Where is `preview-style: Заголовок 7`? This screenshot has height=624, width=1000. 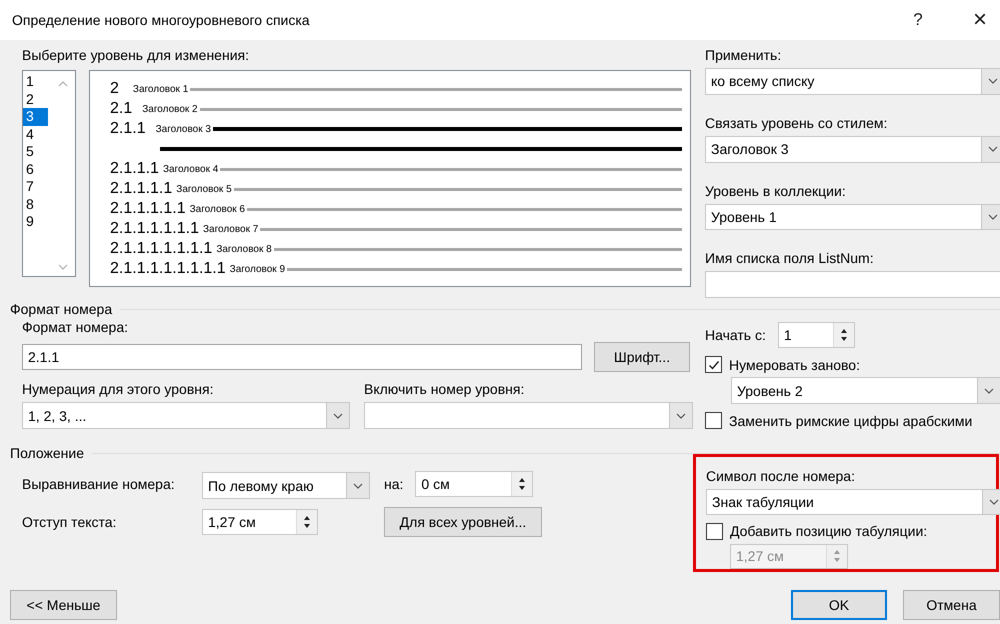 preview-style: Заголовок 7 is located at coordinates (230, 229).